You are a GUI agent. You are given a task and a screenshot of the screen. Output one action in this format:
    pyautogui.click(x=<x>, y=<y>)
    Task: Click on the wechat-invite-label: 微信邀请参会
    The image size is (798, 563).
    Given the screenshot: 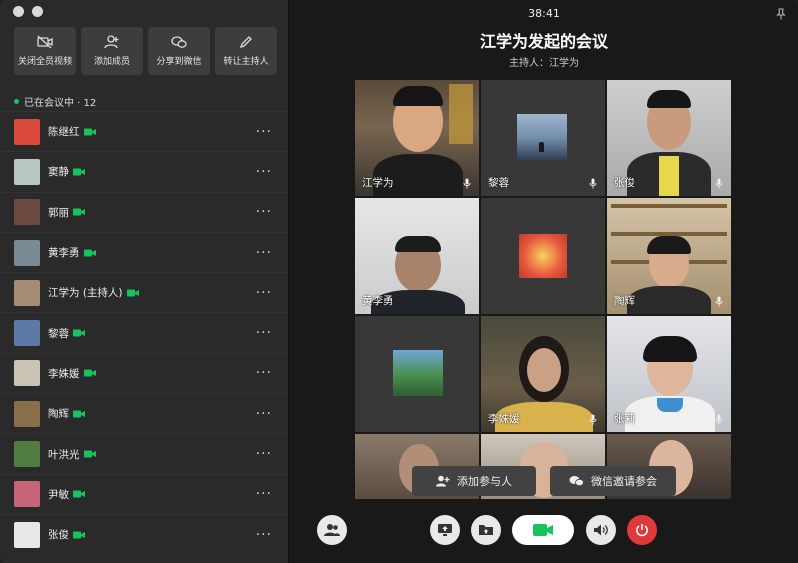 What is the action you would take?
    pyautogui.click(x=624, y=481)
    